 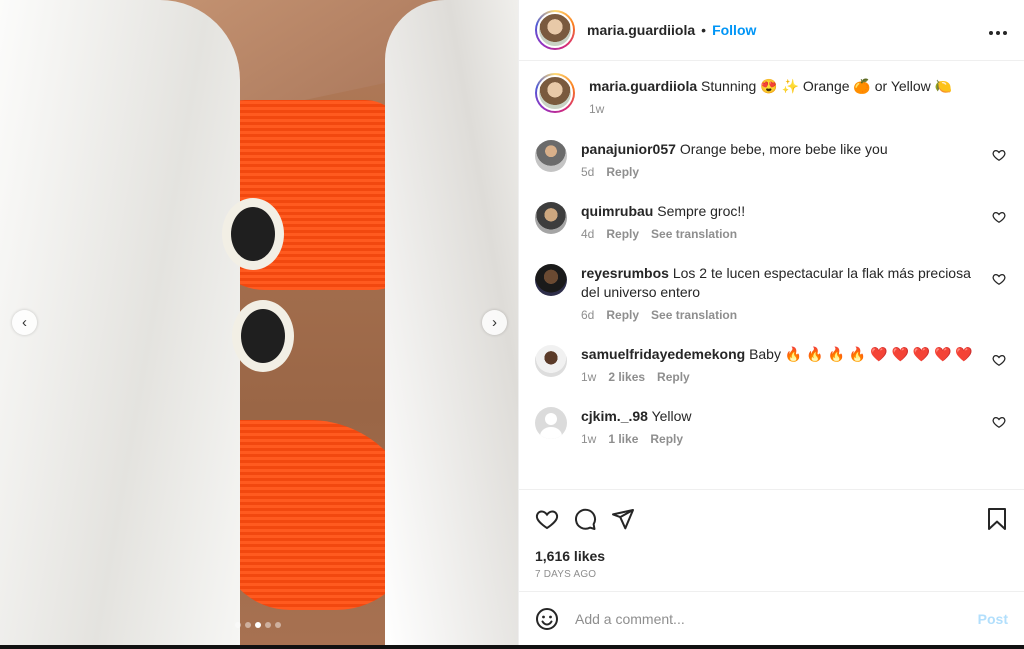 I want to click on more-options-icon, so click(x=998, y=30).